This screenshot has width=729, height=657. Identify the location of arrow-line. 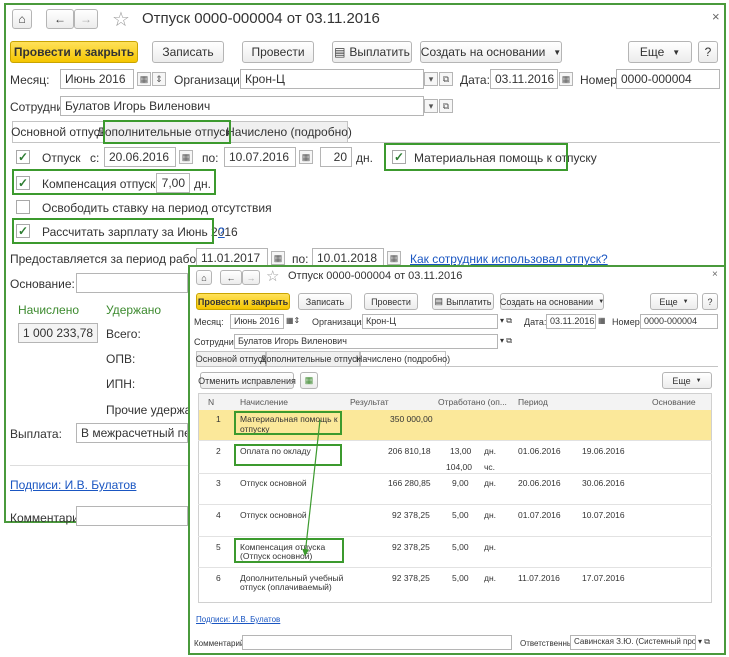
(311, 488).